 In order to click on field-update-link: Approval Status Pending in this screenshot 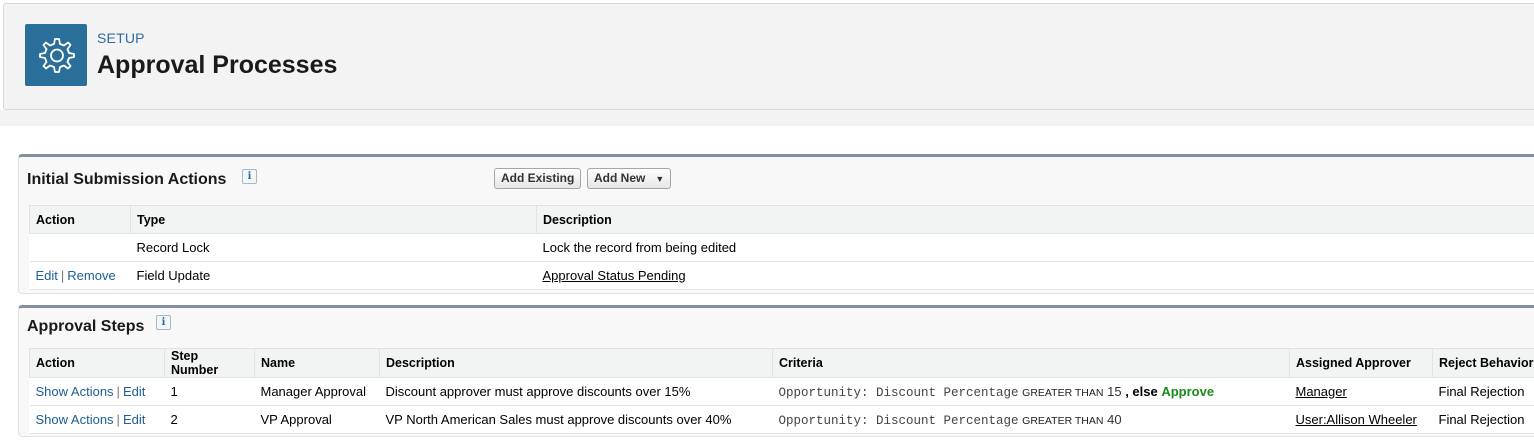, I will do `click(614, 275)`.